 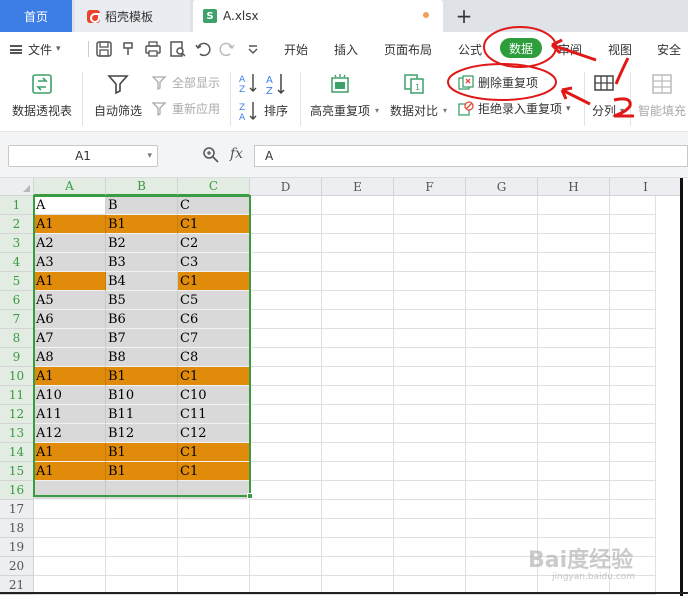 I want to click on cell-e6, so click(x=358, y=300).